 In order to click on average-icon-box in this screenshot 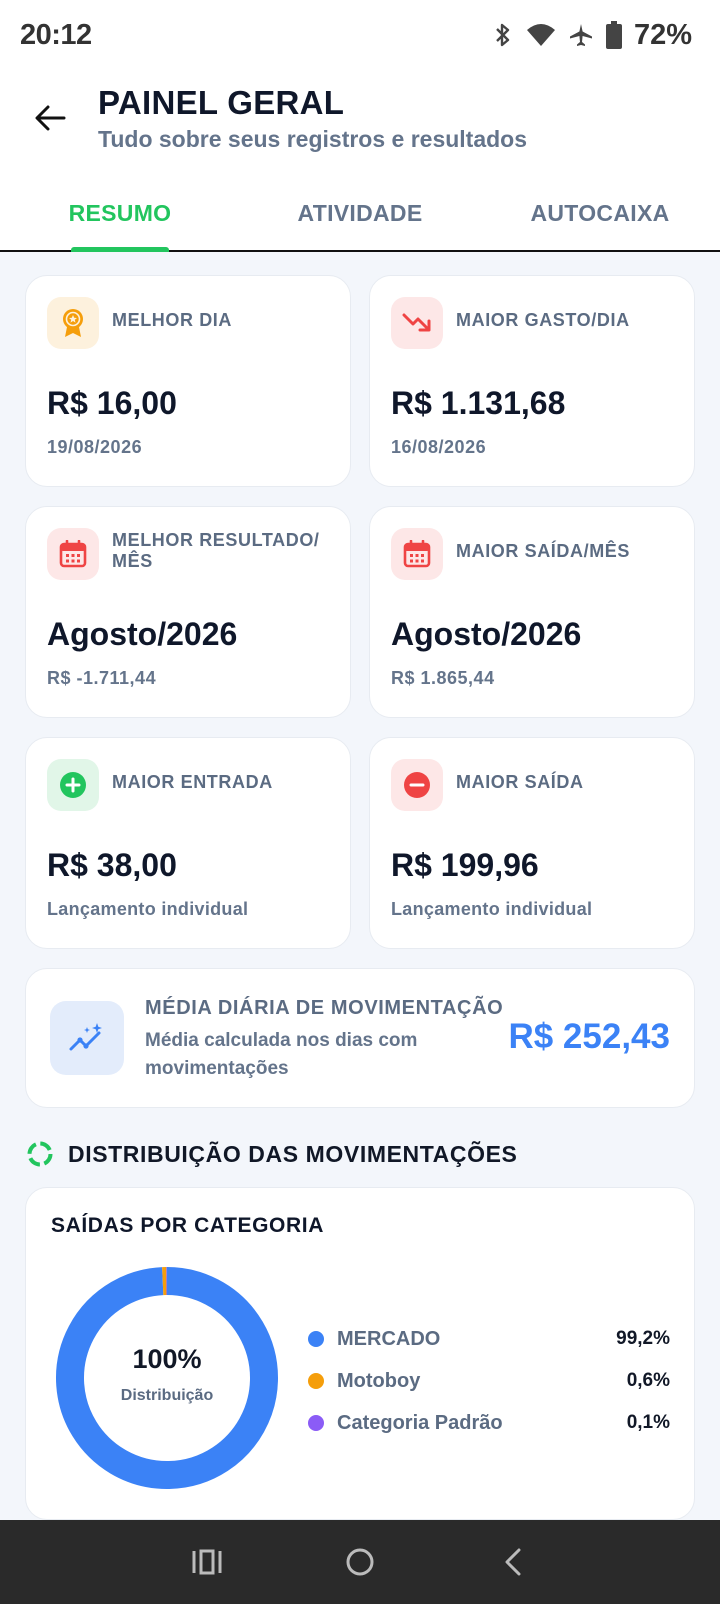, I will do `click(87, 1038)`.